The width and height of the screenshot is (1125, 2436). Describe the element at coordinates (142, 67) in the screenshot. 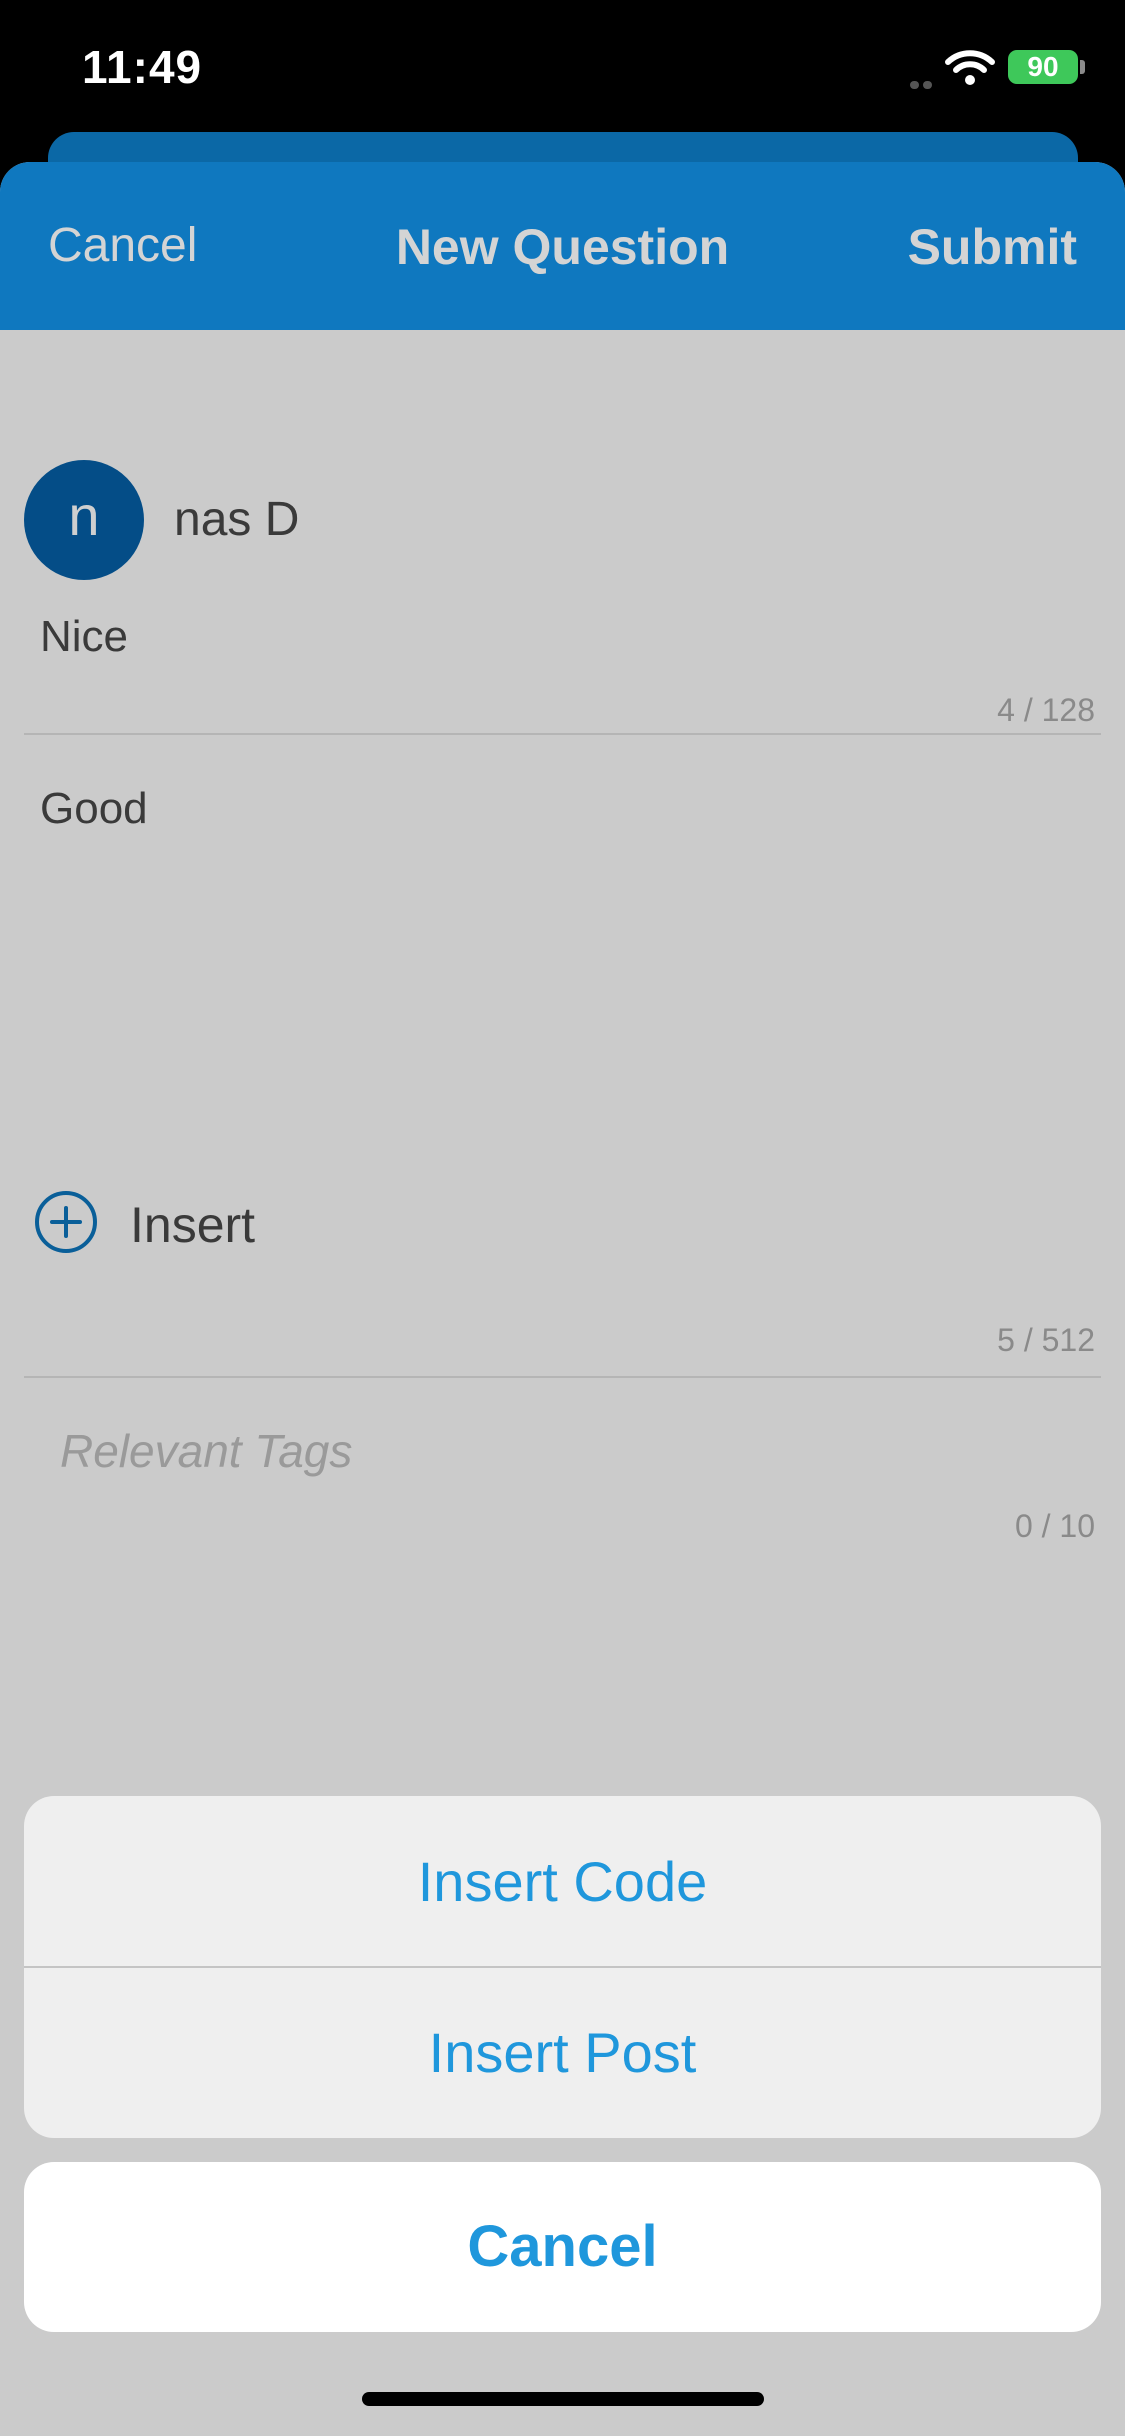

I see `status-time: 11:49` at that location.